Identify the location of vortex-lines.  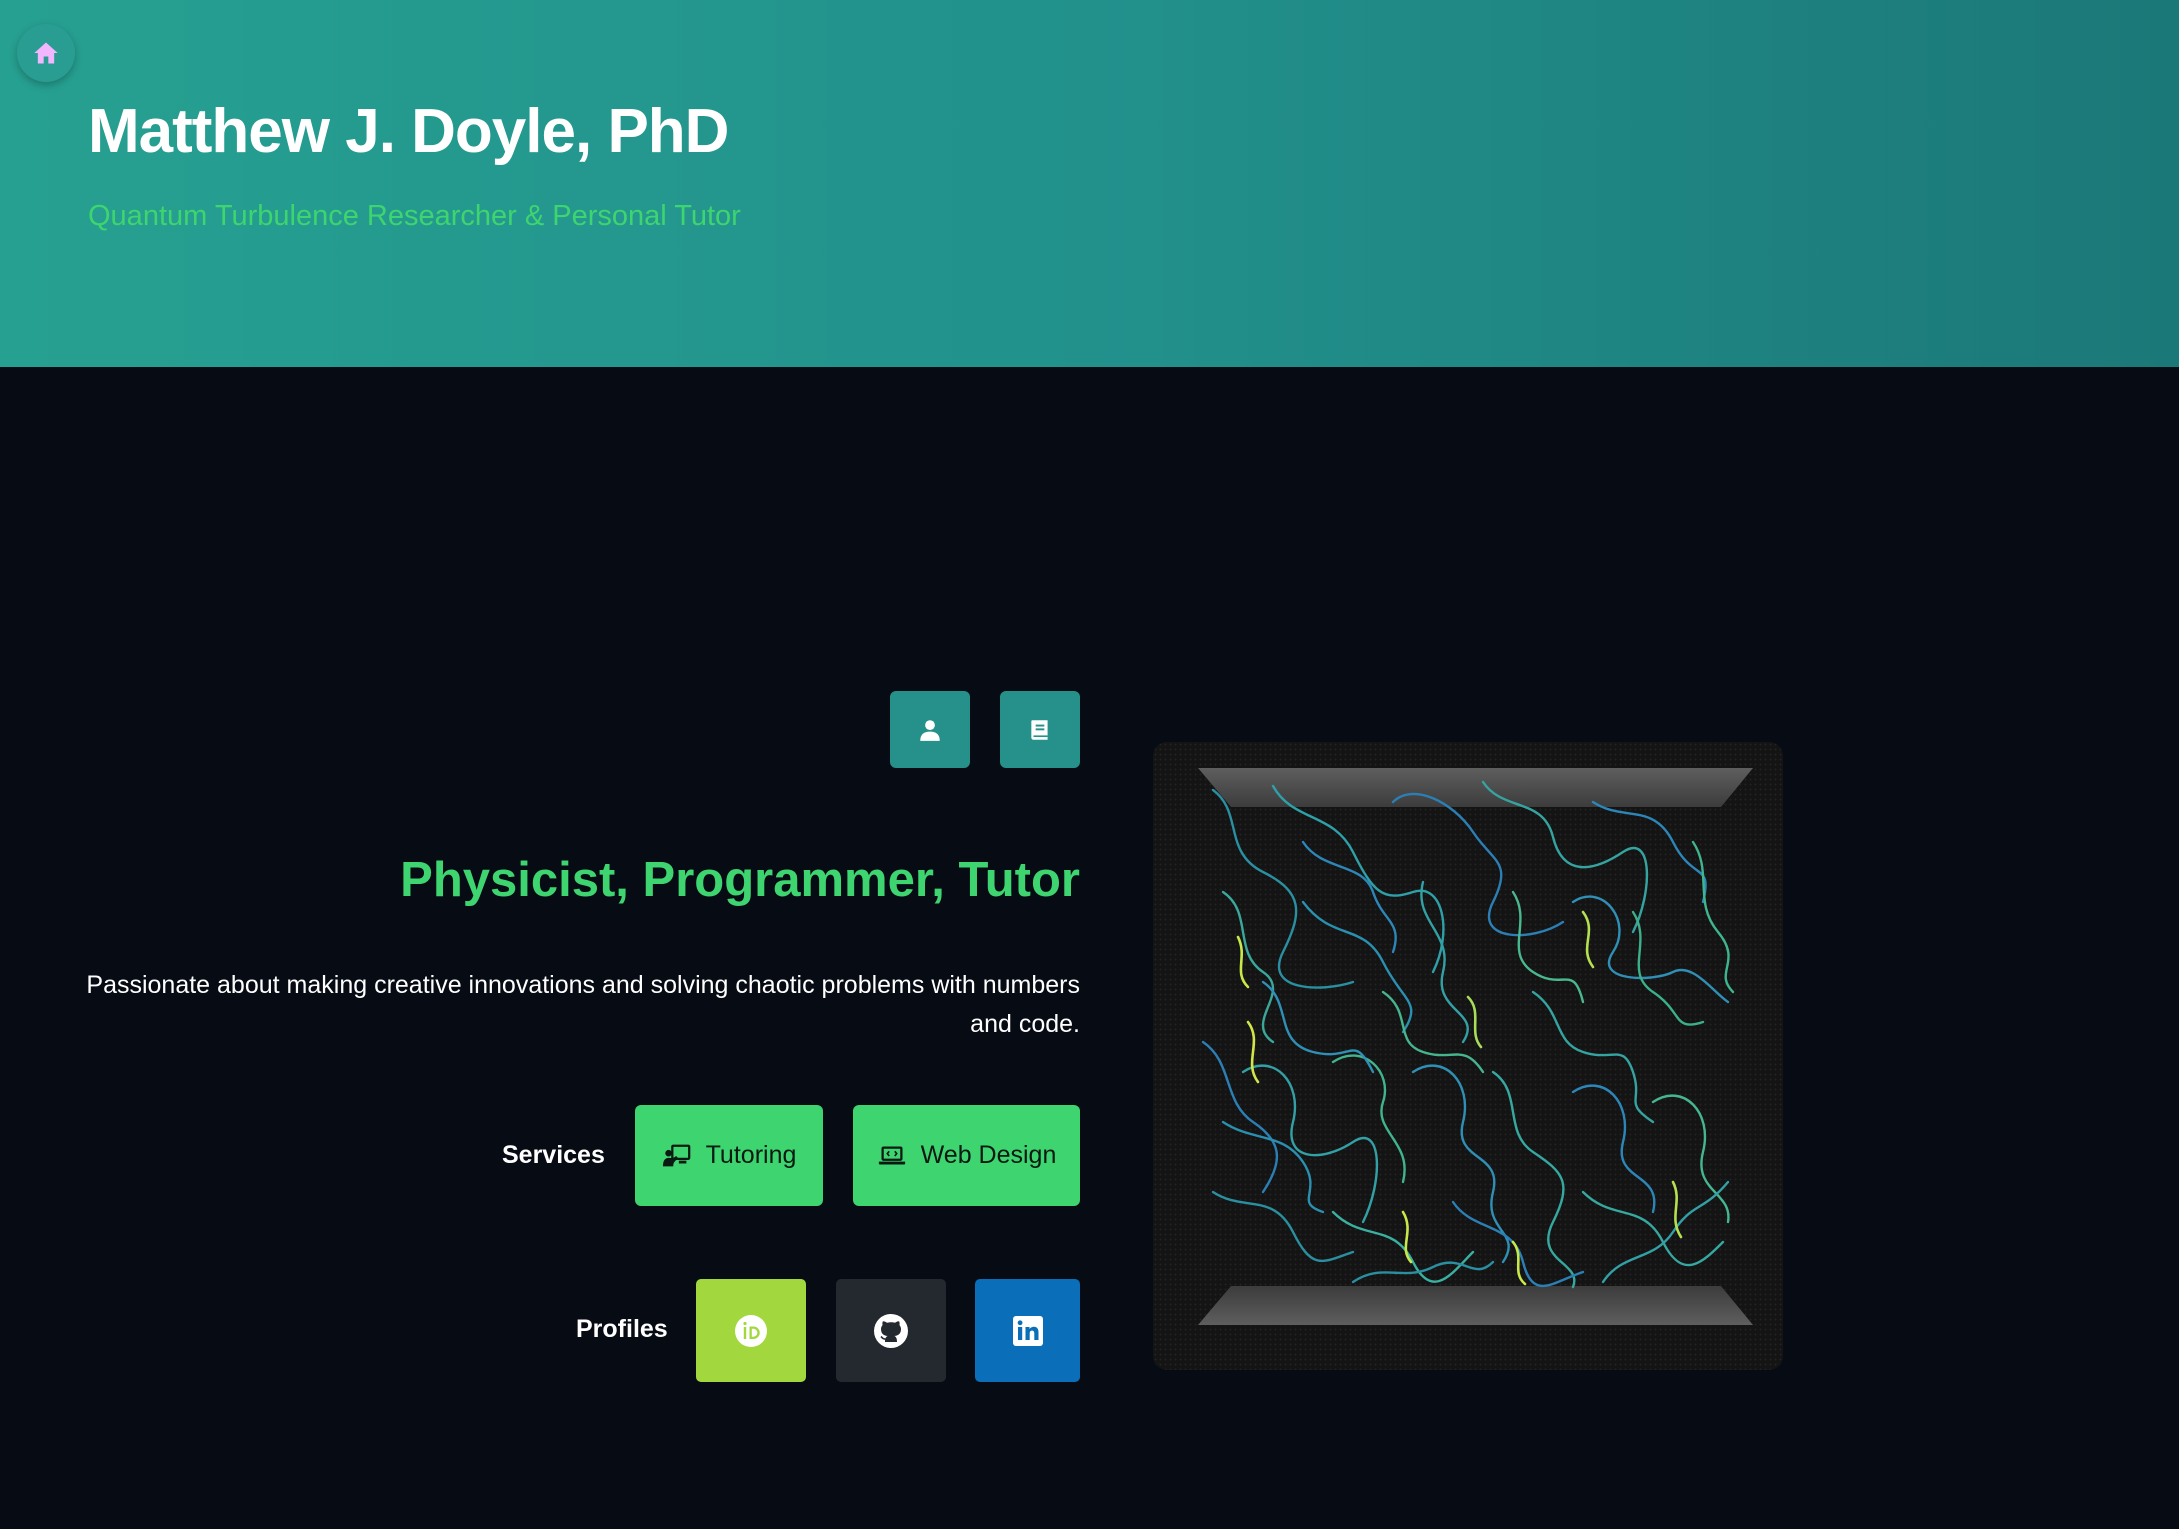
(1468, 1034).